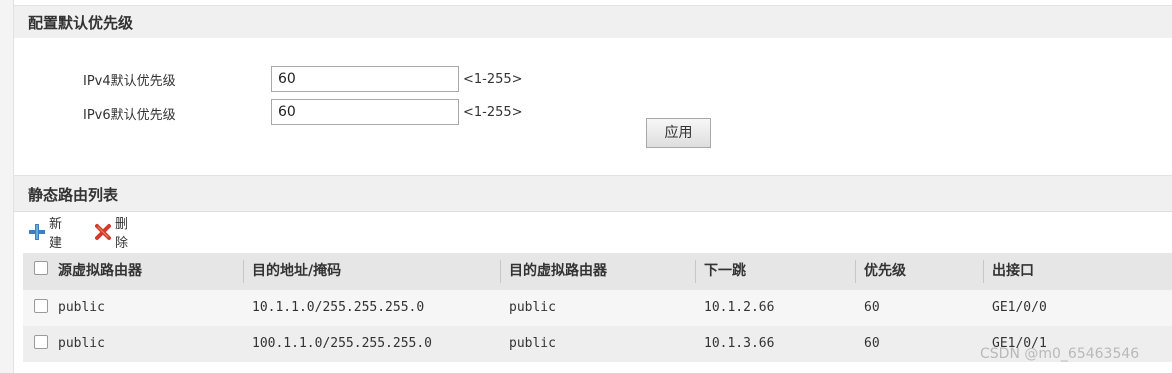 This screenshot has height=373, width=1172. Describe the element at coordinates (1013, 271) in the screenshot. I see `col-out-interface: 出接口` at that location.